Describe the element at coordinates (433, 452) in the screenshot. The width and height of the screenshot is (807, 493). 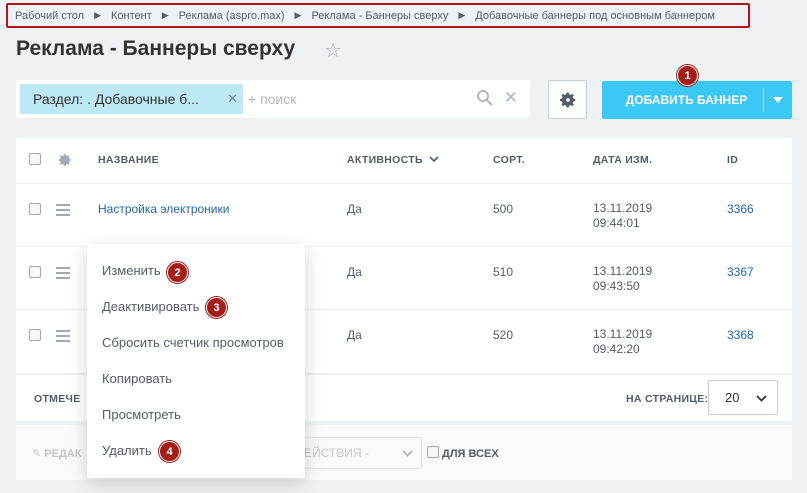
I see `for-all-checkbox` at that location.